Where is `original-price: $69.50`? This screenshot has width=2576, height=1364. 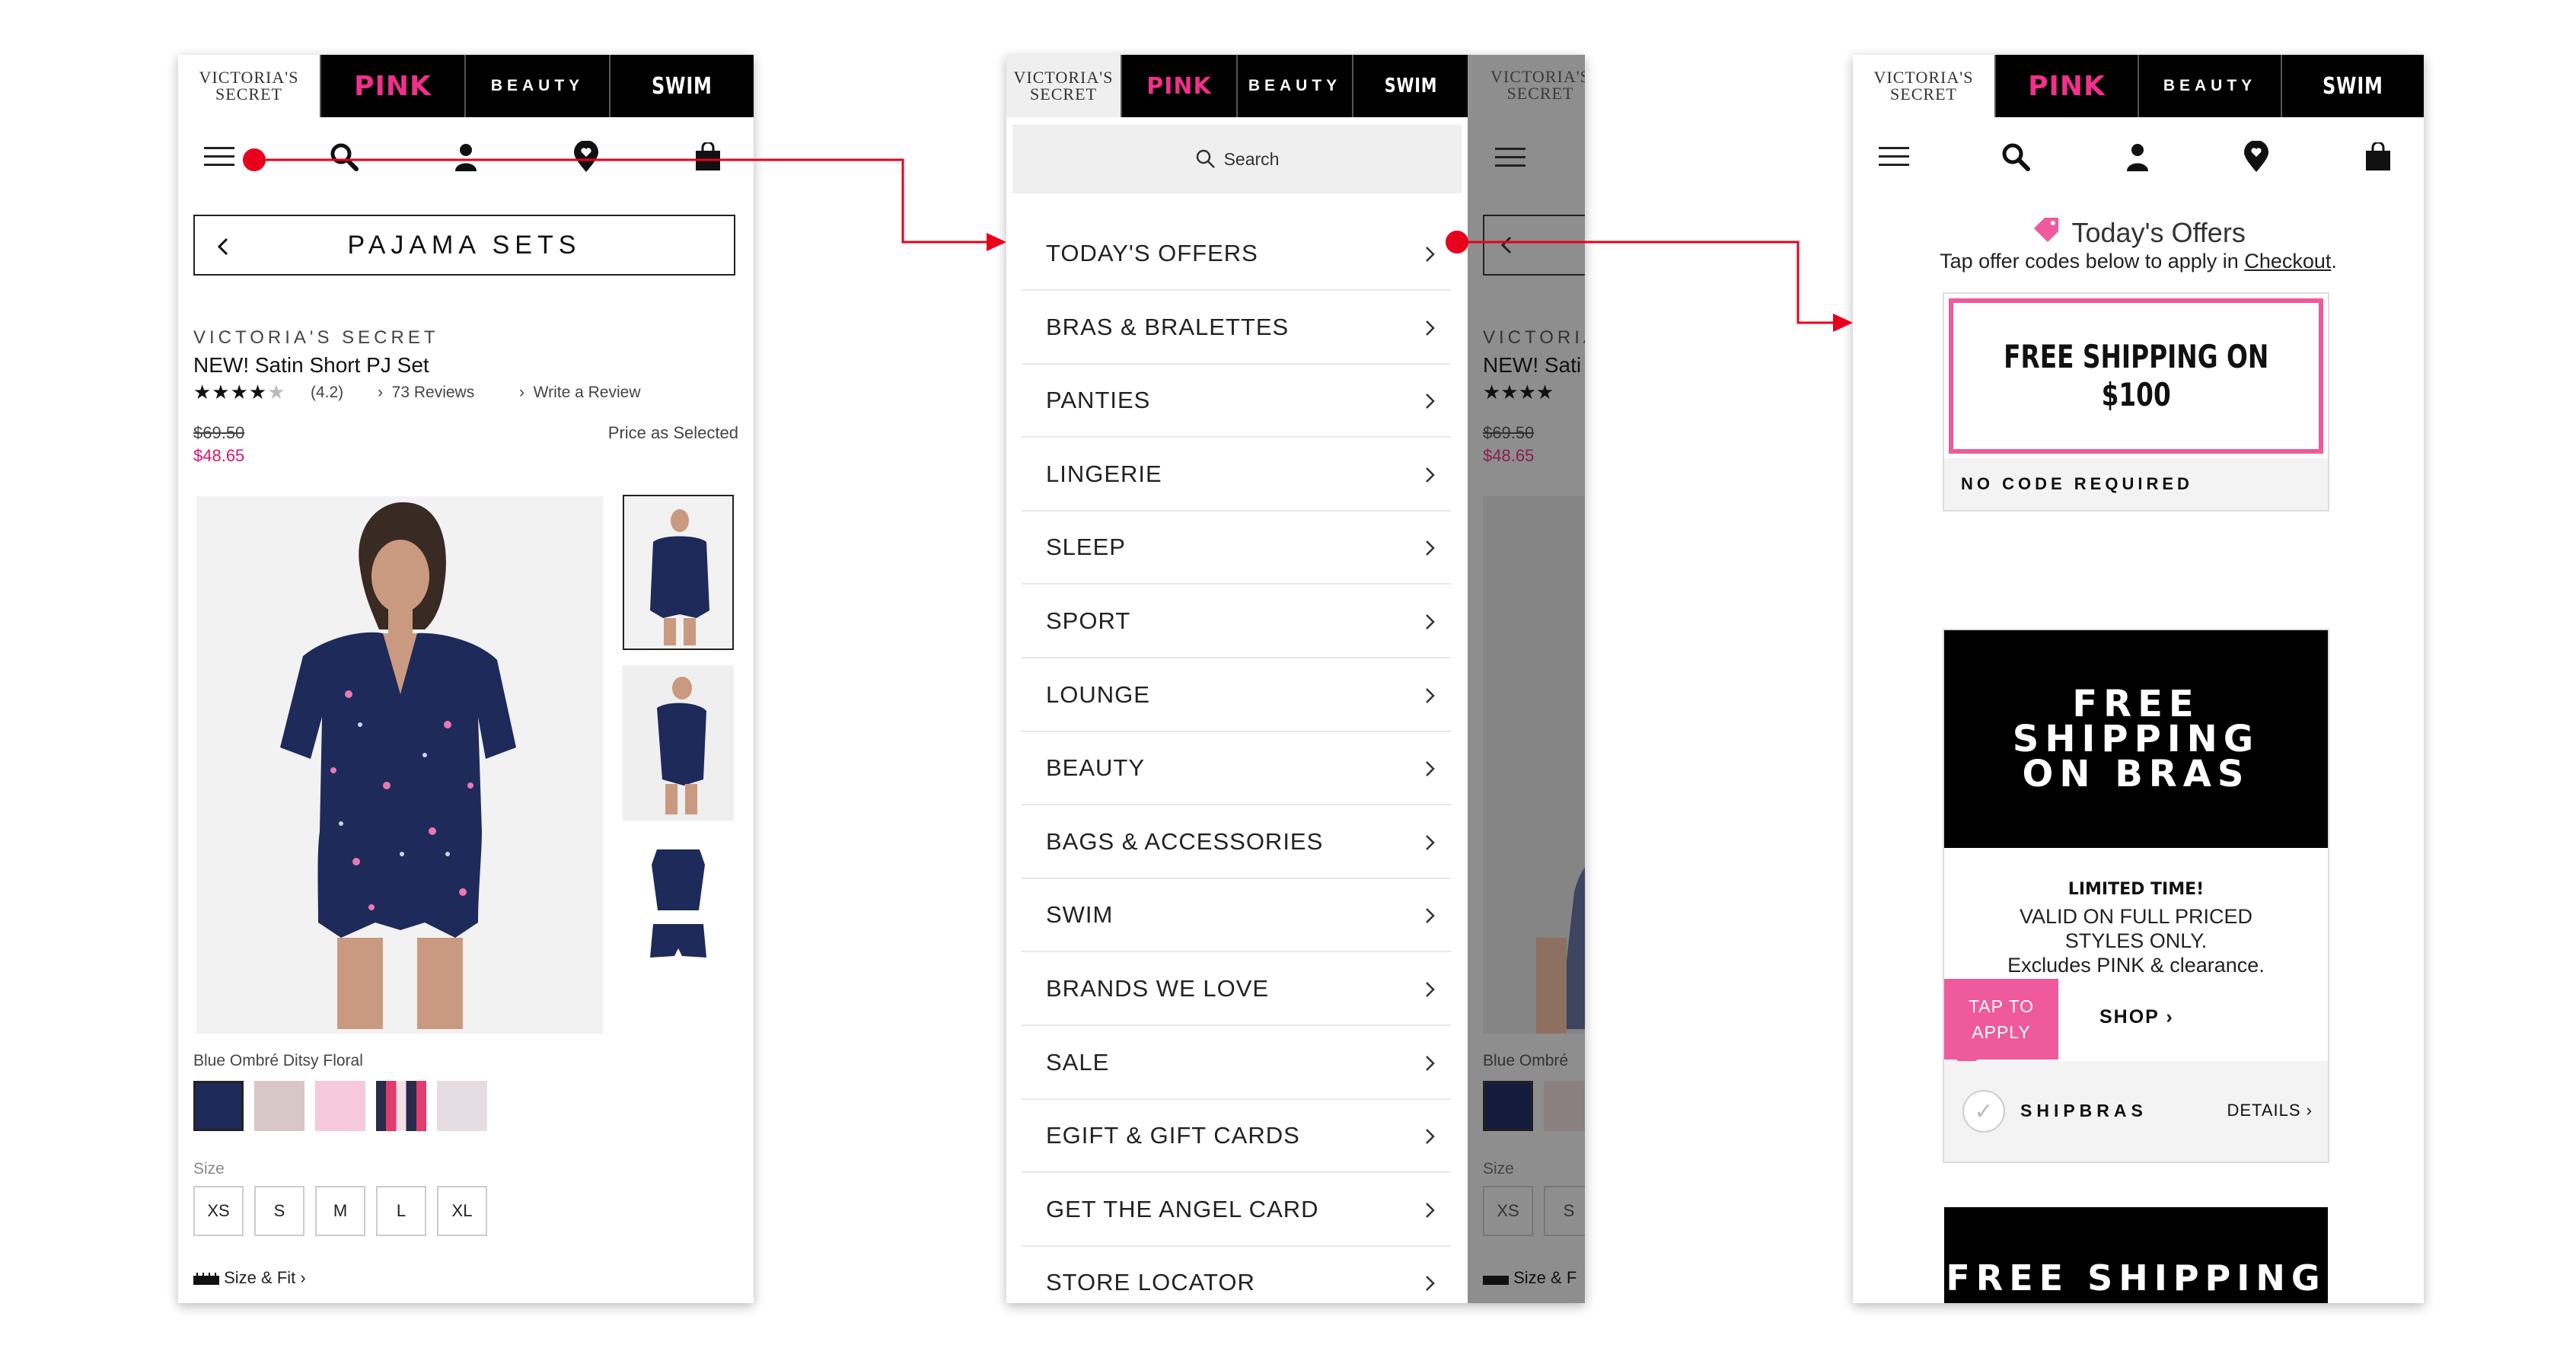
original-price: $69.50 is located at coordinates (219, 432).